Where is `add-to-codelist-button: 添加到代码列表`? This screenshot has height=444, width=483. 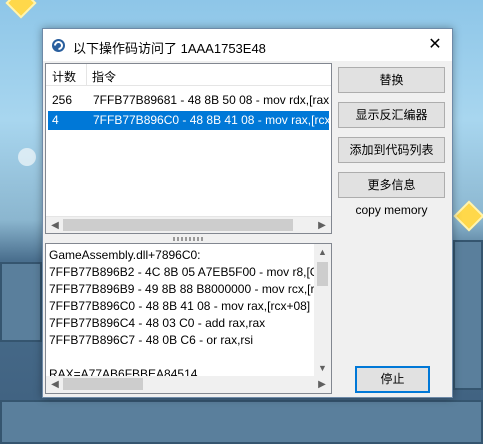 add-to-codelist-button: 添加到代码列表 is located at coordinates (391, 150).